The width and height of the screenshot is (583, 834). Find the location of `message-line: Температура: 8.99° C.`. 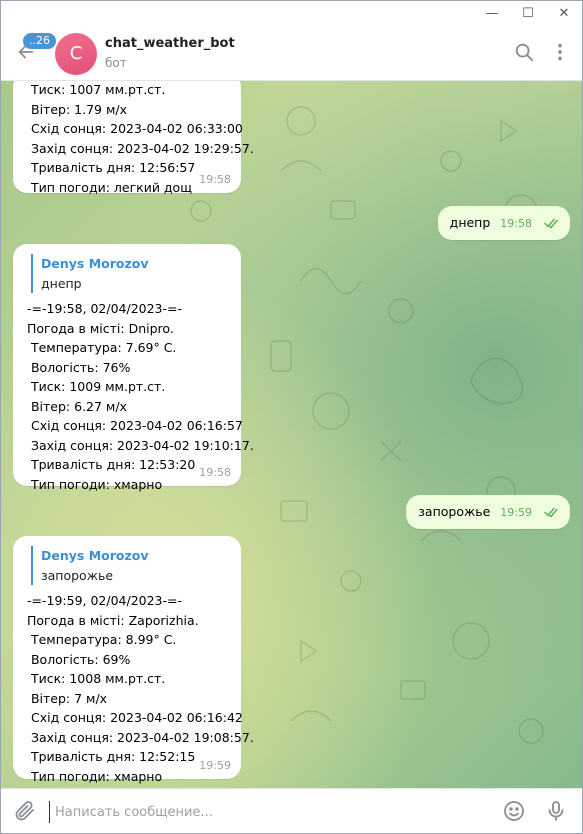

message-line: Температура: 8.99° C. is located at coordinates (102, 639).